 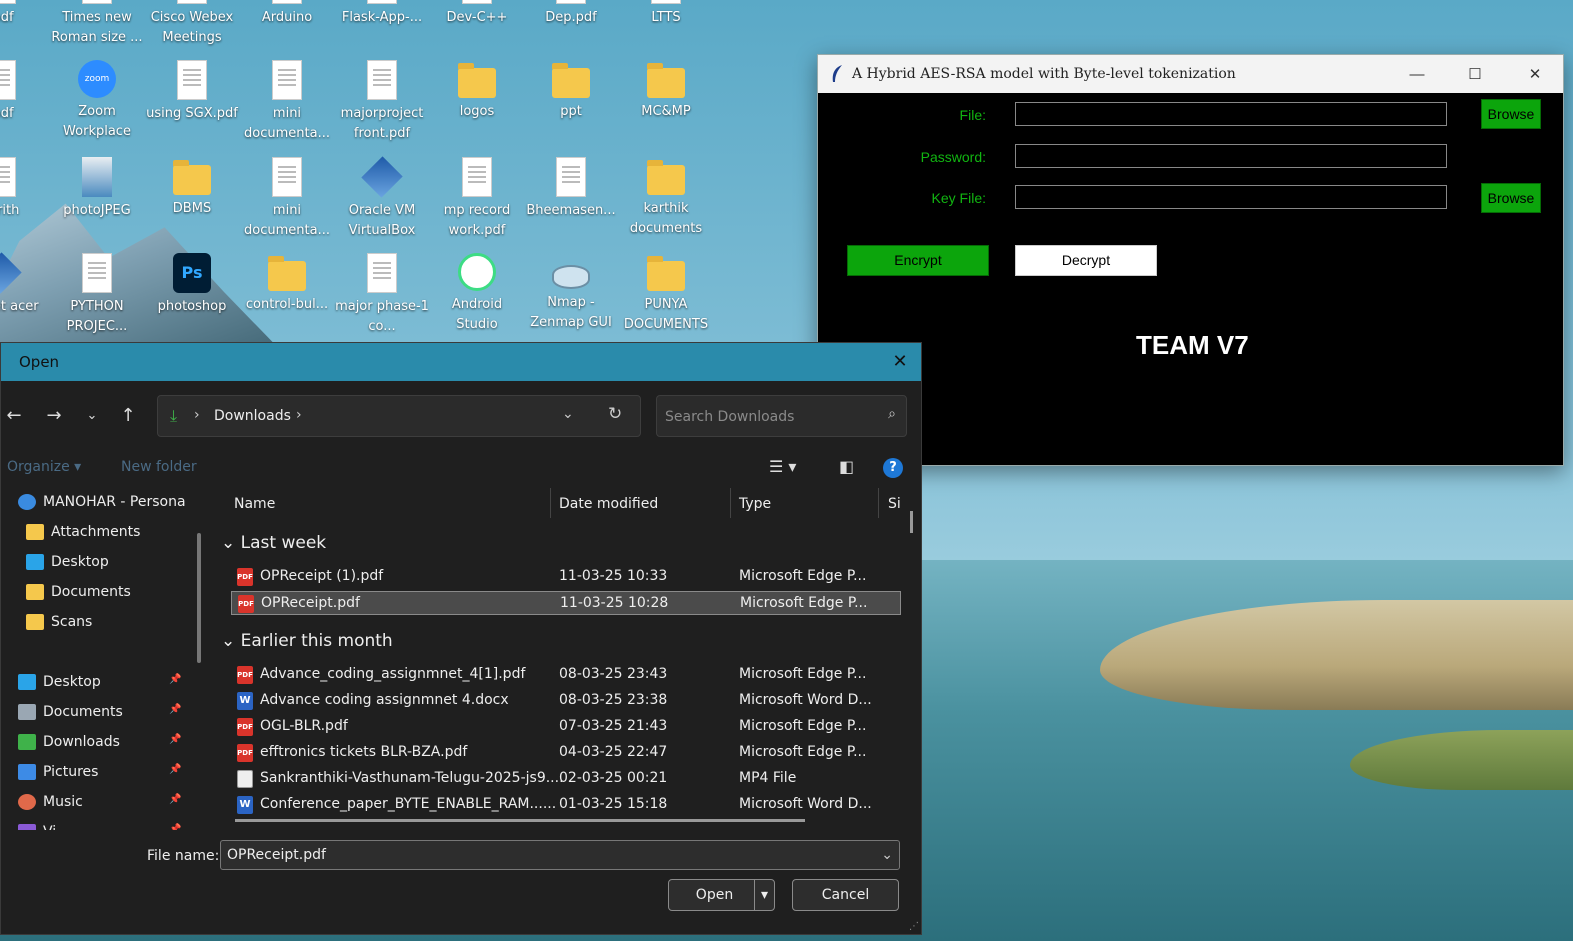 What do you see at coordinates (571, 293) in the screenshot?
I see `desktop-icon: Nmap - Zenmap GUI` at bounding box center [571, 293].